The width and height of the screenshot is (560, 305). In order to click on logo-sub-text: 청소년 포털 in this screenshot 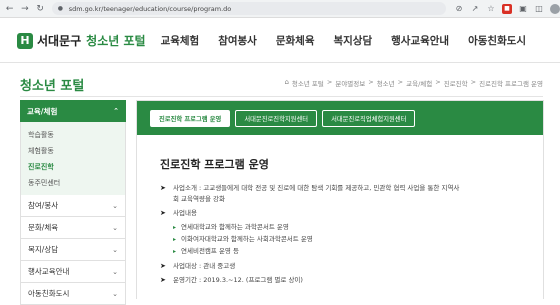, I will do `click(116, 41)`.